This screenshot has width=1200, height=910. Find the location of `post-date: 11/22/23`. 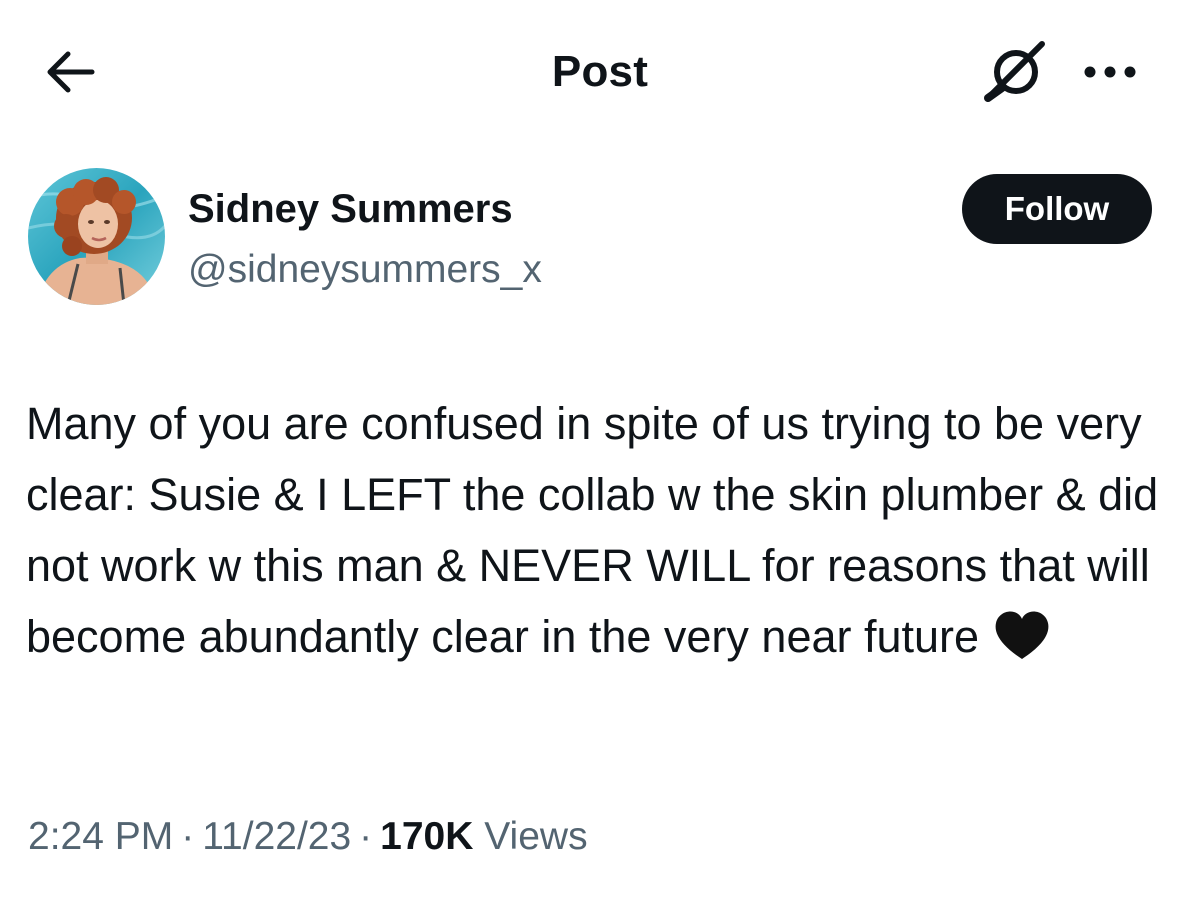

post-date: 11/22/23 is located at coordinates (276, 836).